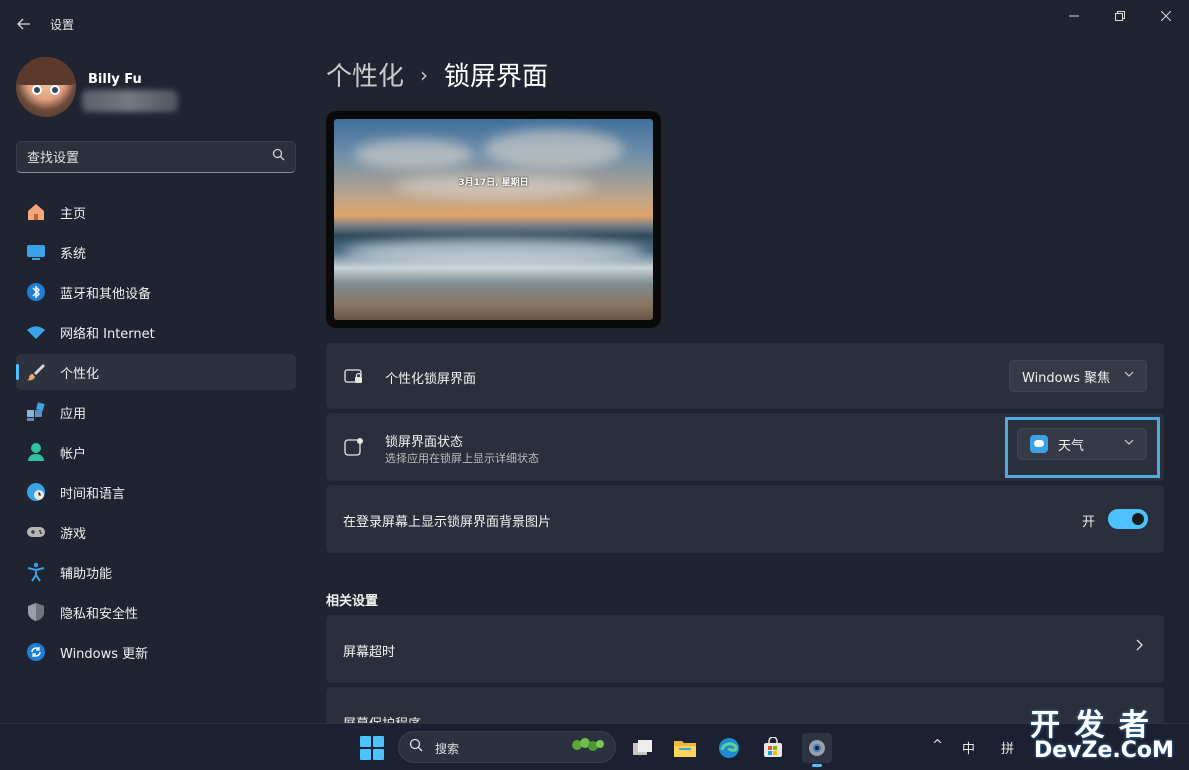  I want to click on update-icon, so click(36, 652).